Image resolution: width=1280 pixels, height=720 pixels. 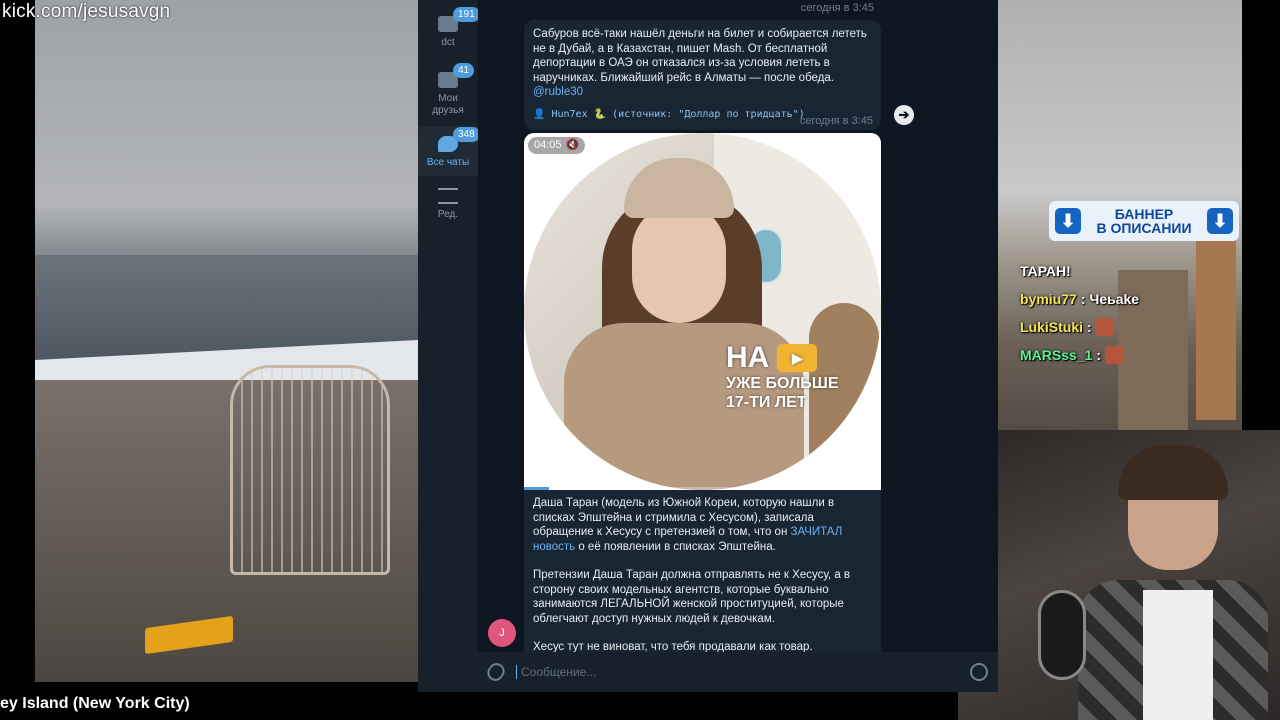 What do you see at coordinates (95, 703) in the screenshot?
I see `location-caption: ey Island (New York City)` at bounding box center [95, 703].